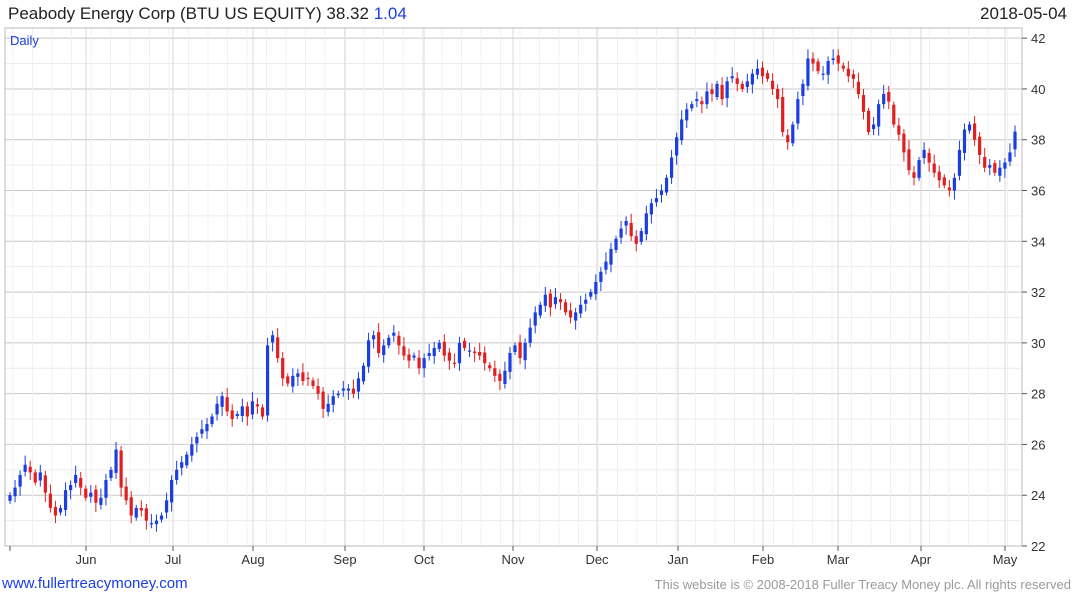 The width and height of the screenshot is (1075, 600). Describe the element at coordinates (252, 559) in the screenshot. I see `x-tick-label: Aug` at that location.